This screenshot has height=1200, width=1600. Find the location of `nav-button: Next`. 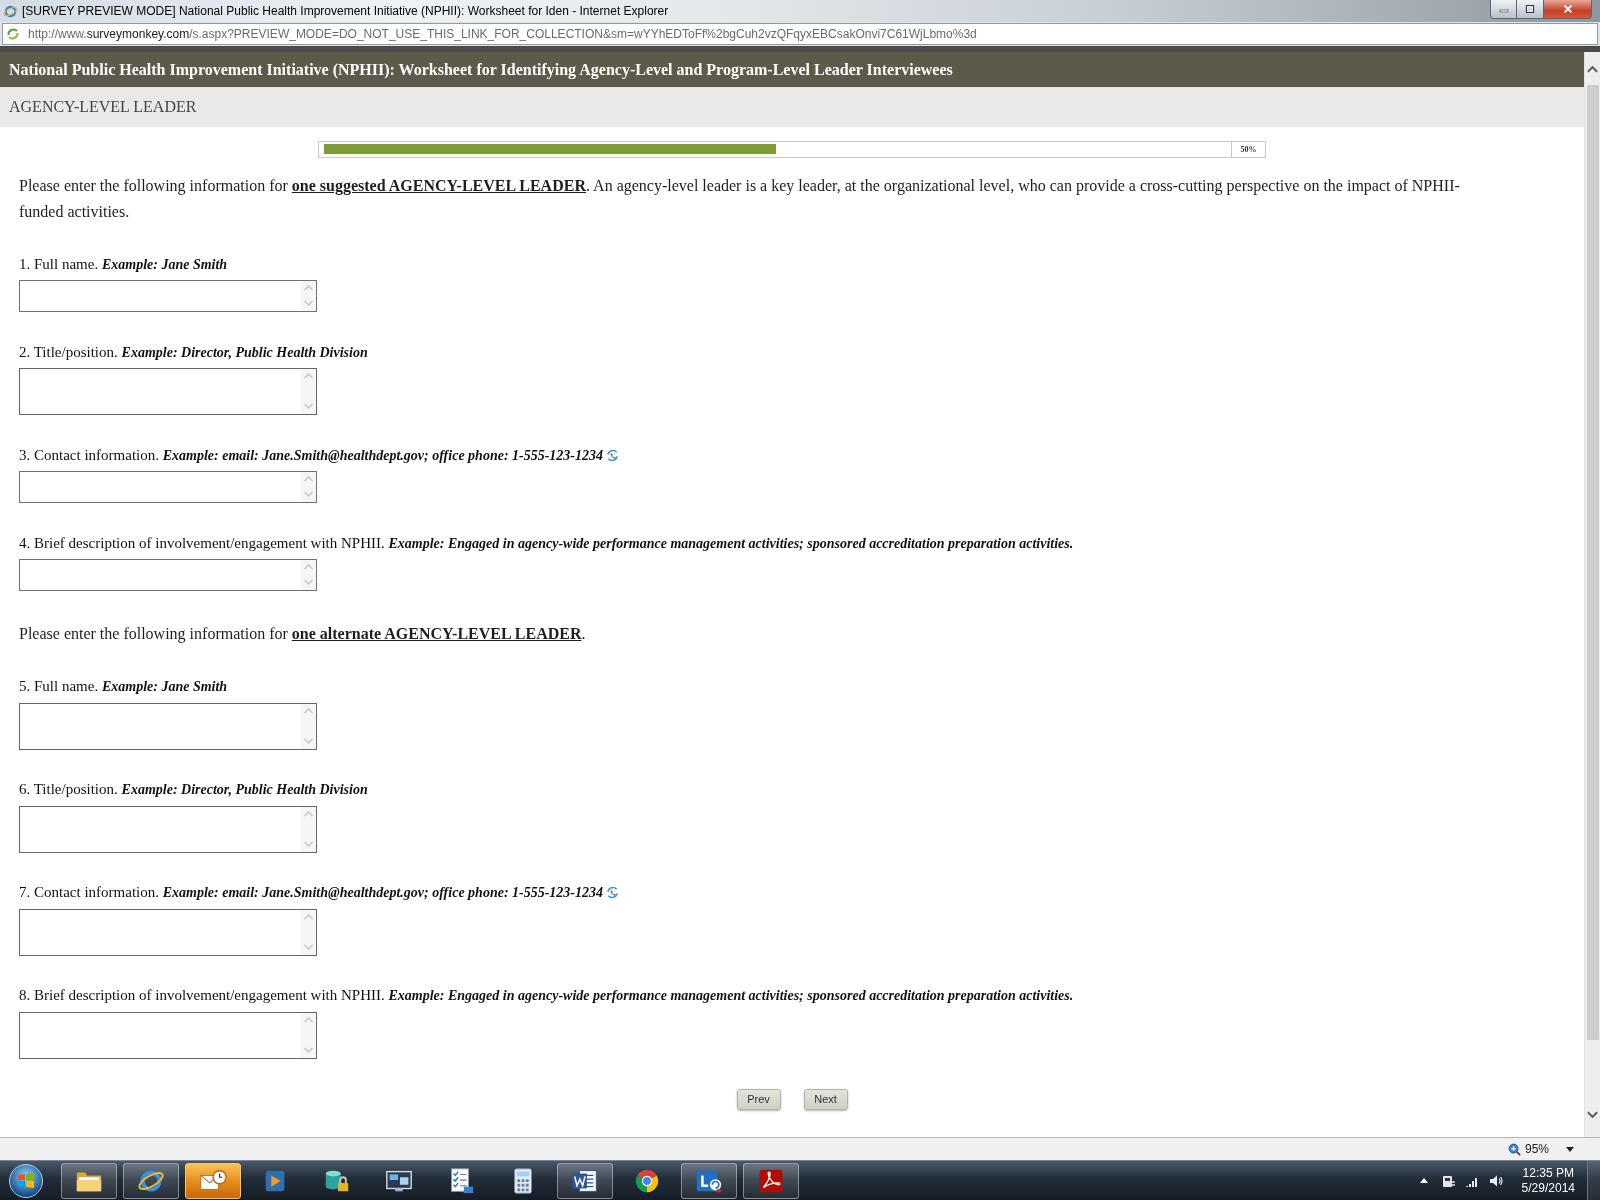

nav-button: Next is located at coordinates (825, 1099).